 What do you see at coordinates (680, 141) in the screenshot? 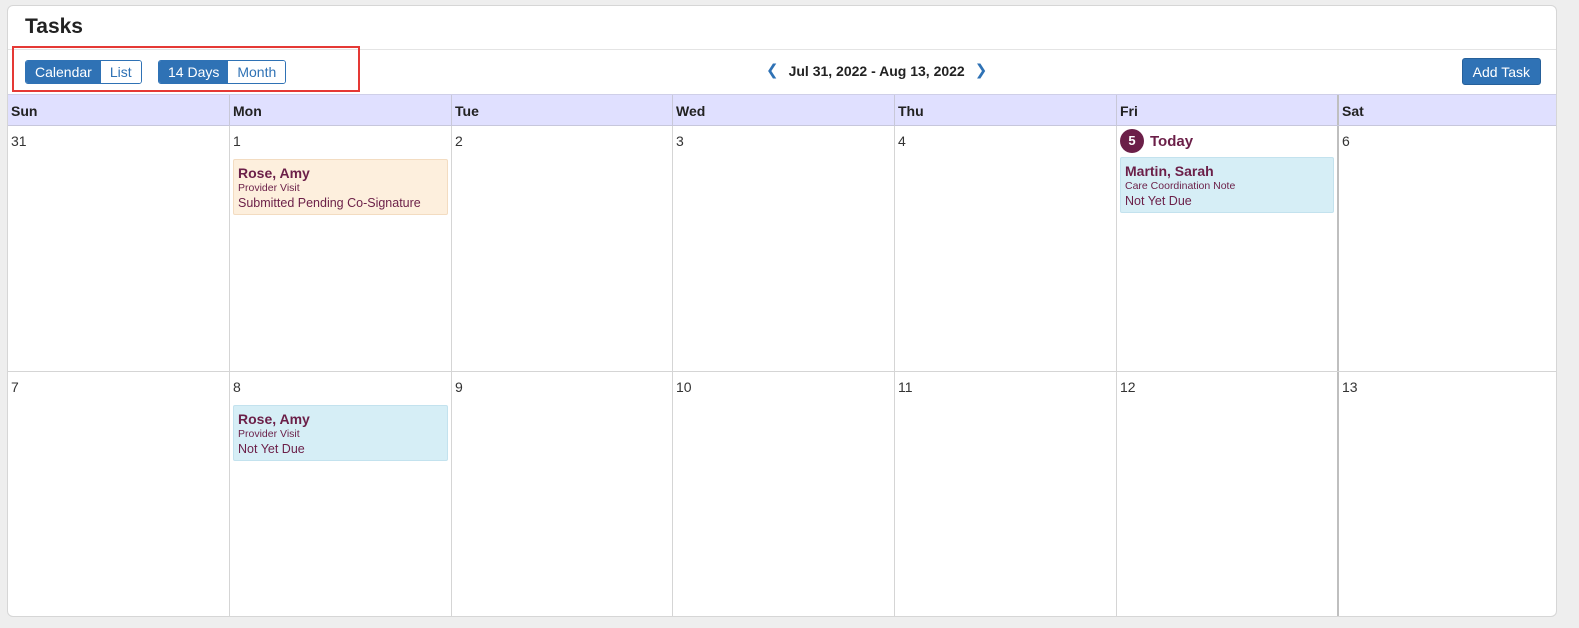
I see `day-number: 3` at bounding box center [680, 141].